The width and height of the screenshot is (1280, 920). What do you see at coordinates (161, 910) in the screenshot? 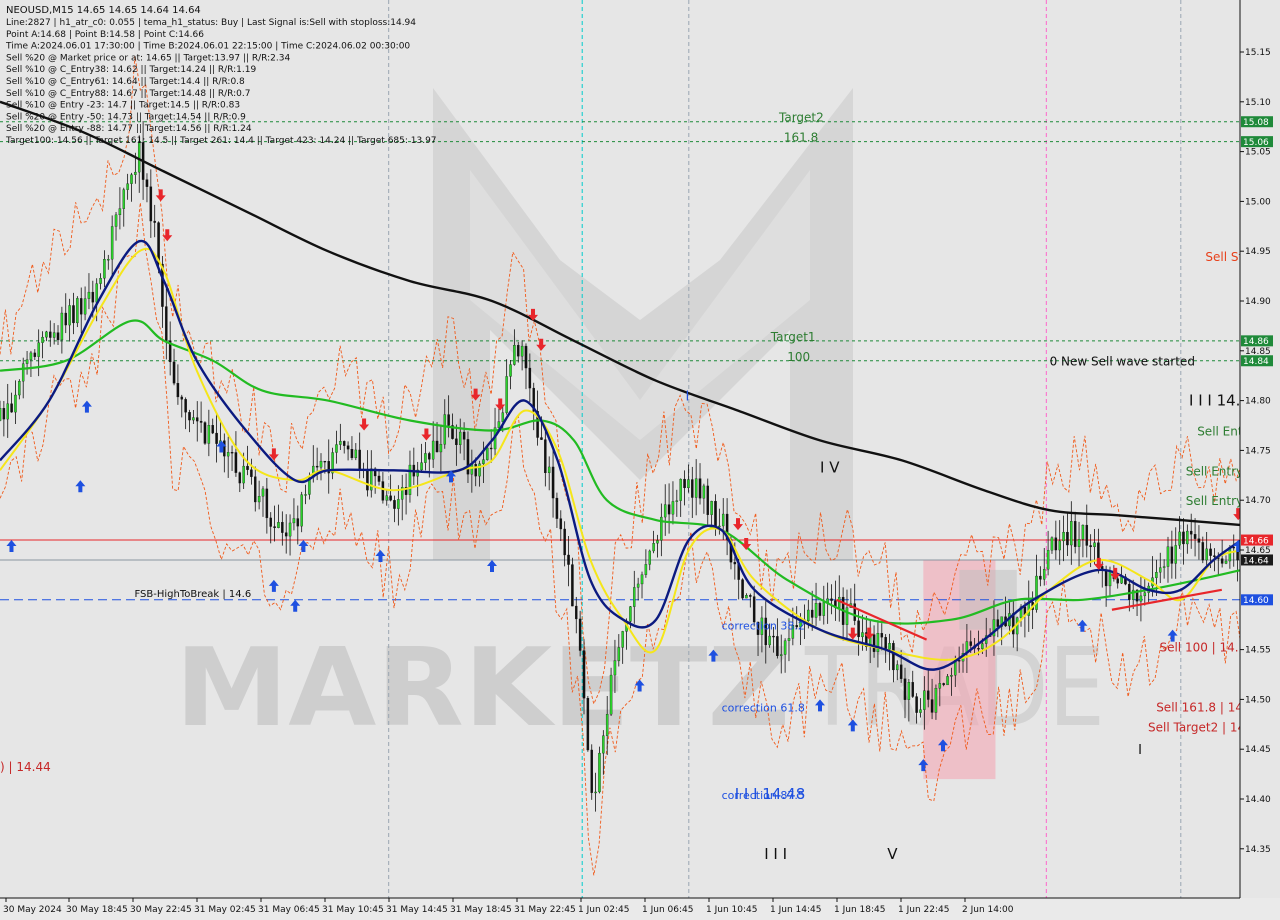
I see `time-tick-label: 30 May 22:45` at bounding box center [161, 910].